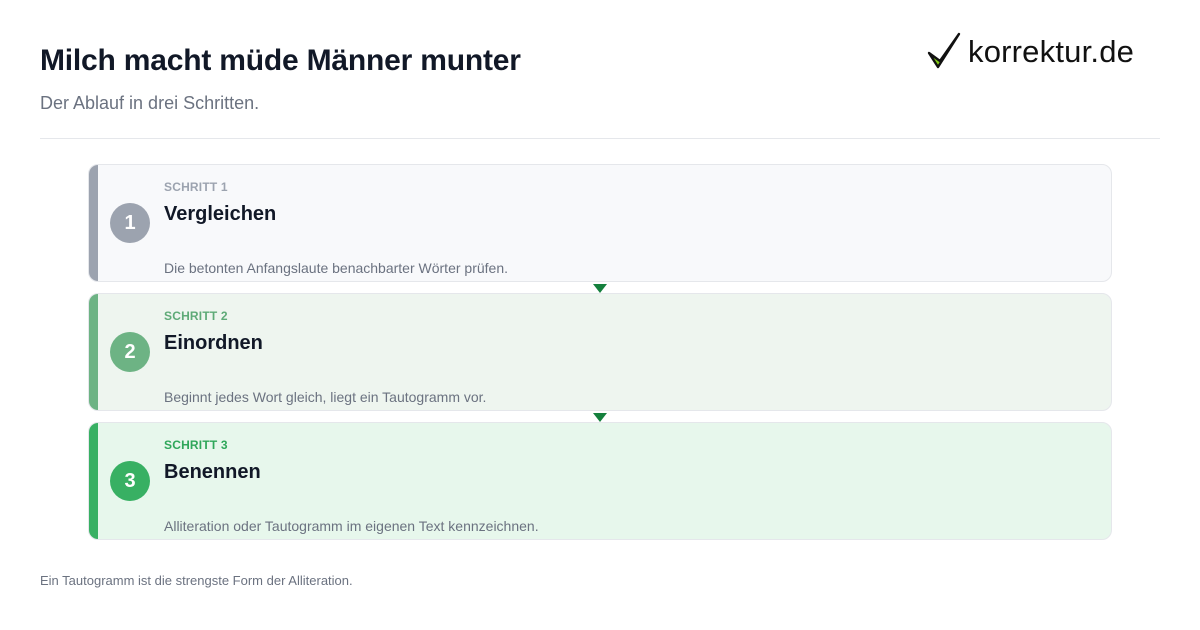 Image resolution: width=1200 pixels, height=630 pixels. What do you see at coordinates (130, 352) in the screenshot?
I see `step-number-badge: 2` at bounding box center [130, 352].